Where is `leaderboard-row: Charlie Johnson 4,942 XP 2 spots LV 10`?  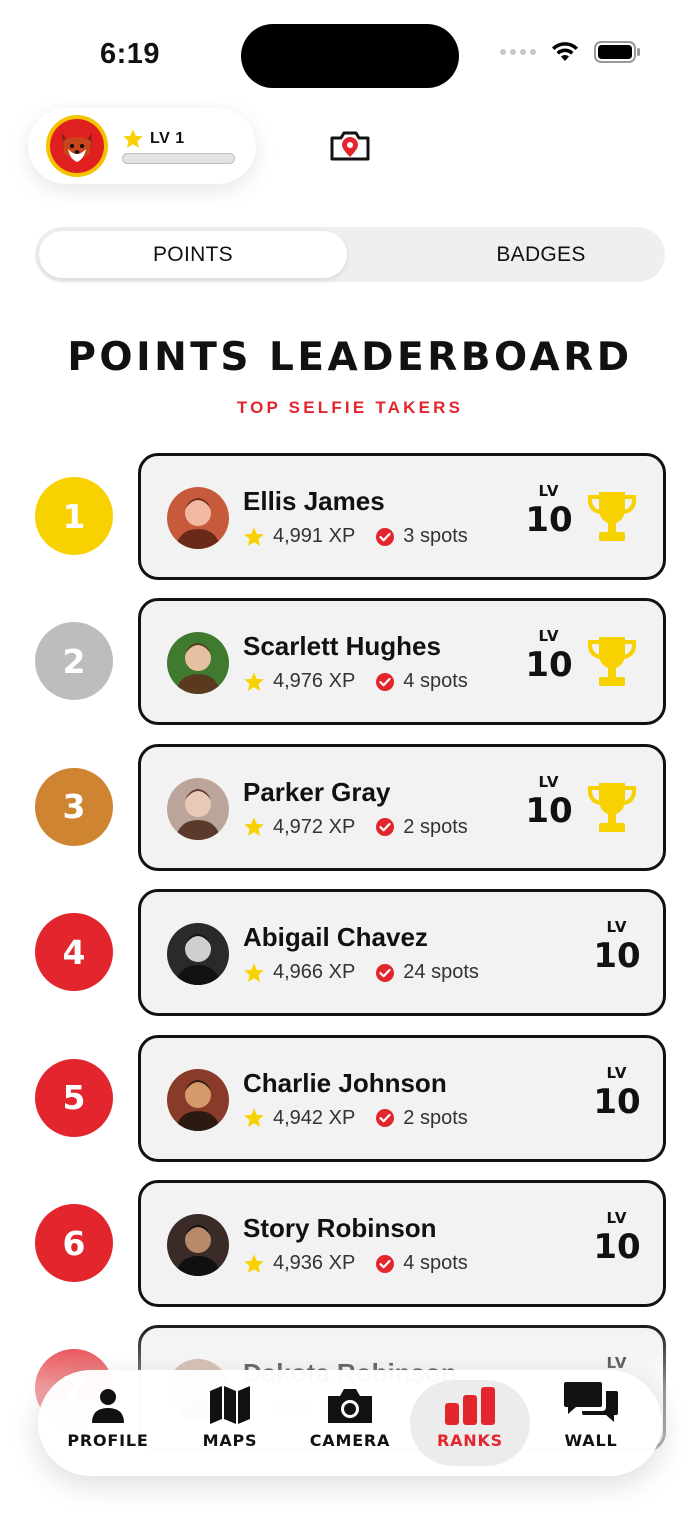
leaderboard-row: Charlie Johnson 4,942 XP 2 spots LV 10 is located at coordinates (402, 1098).